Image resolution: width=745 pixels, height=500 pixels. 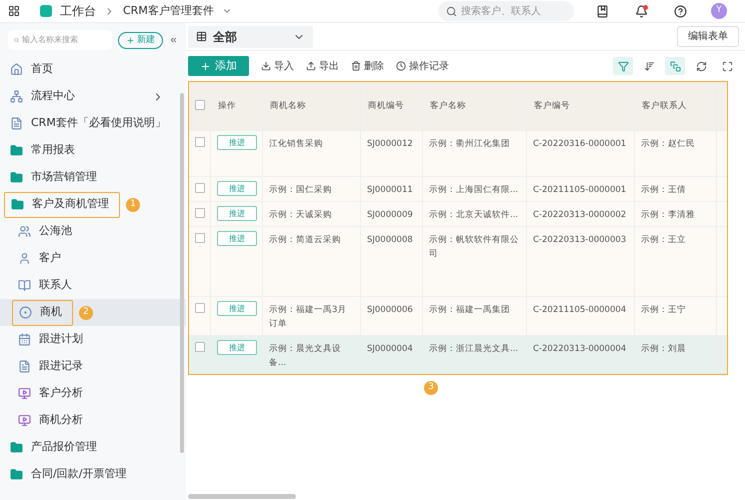 I want to click on horizontal-scrollbar, so click(x=242, y=496).